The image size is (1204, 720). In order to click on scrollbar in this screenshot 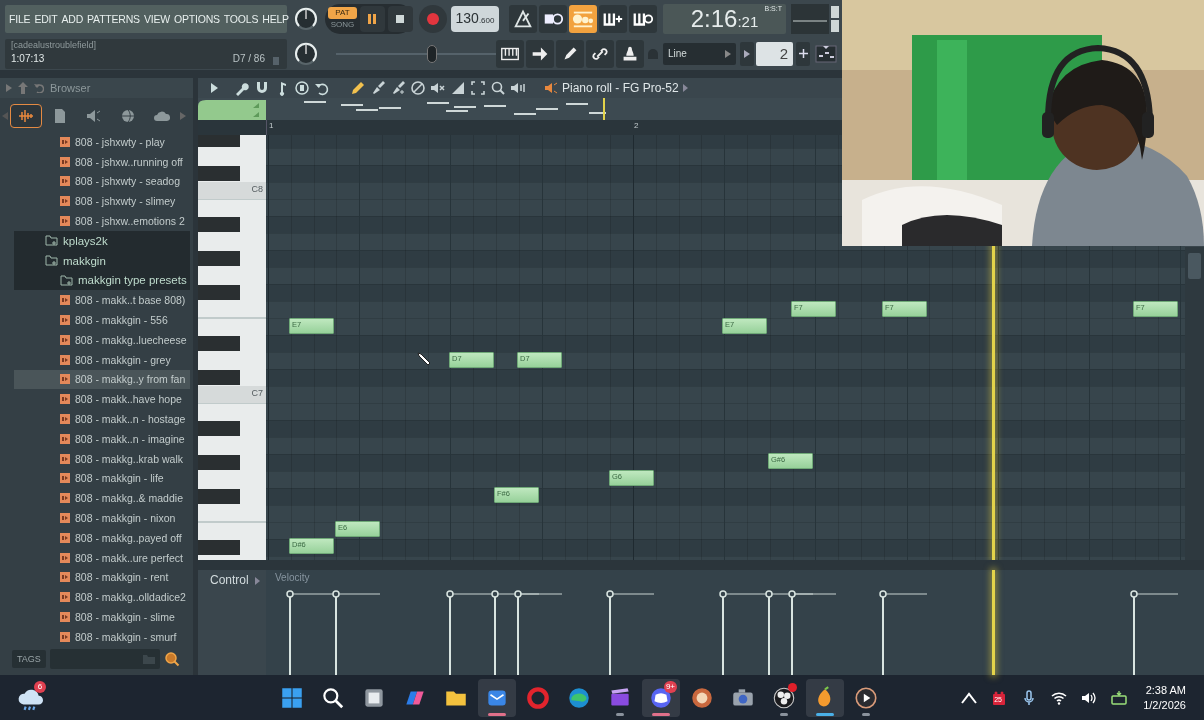, I will do `click(1194, 403)`.